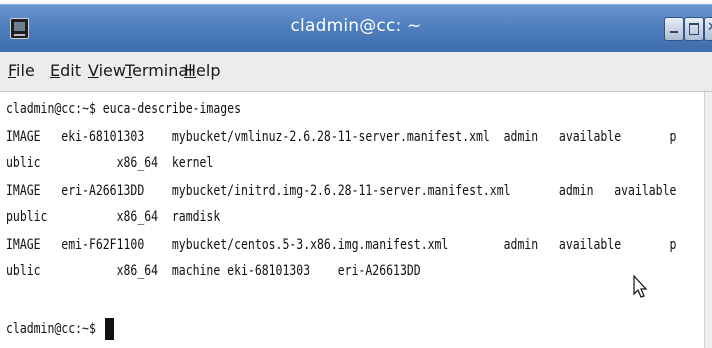  Describe the element at coordinates (356, 72) in the screenshot. I see `menu-bar: File Edit View Terminal Help` at that location.